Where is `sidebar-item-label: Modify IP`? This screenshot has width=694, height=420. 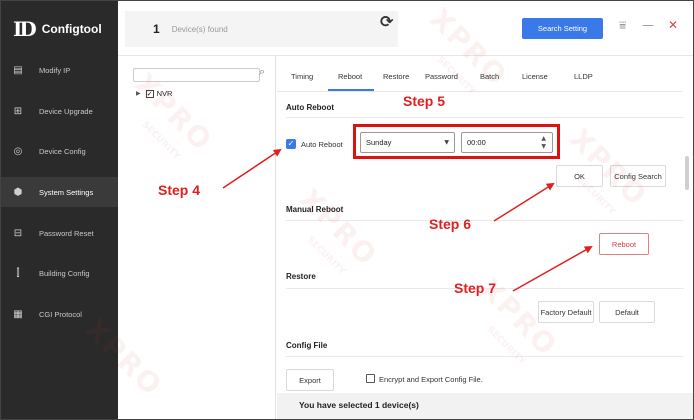
sidebar-item-label: Modify IP is located at coordinates (55, 70).